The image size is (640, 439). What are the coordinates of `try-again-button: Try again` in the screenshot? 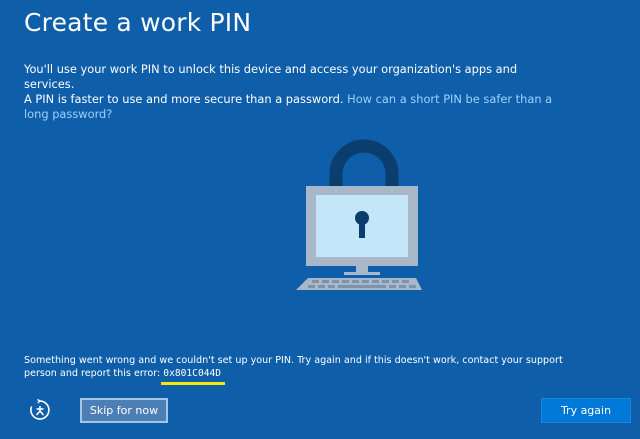 It's located at (586, 410).